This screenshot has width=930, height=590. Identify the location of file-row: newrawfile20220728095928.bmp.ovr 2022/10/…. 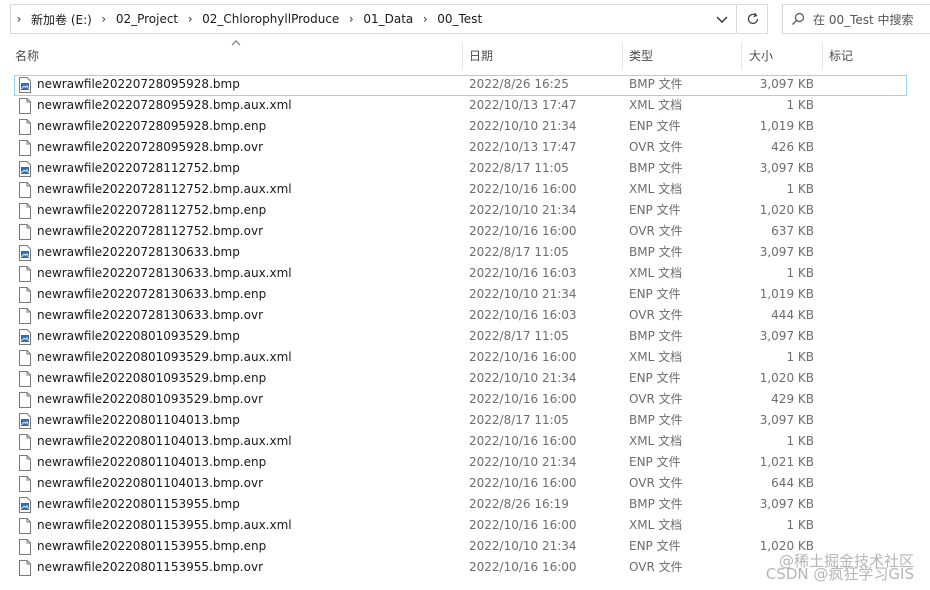
(465, 147).